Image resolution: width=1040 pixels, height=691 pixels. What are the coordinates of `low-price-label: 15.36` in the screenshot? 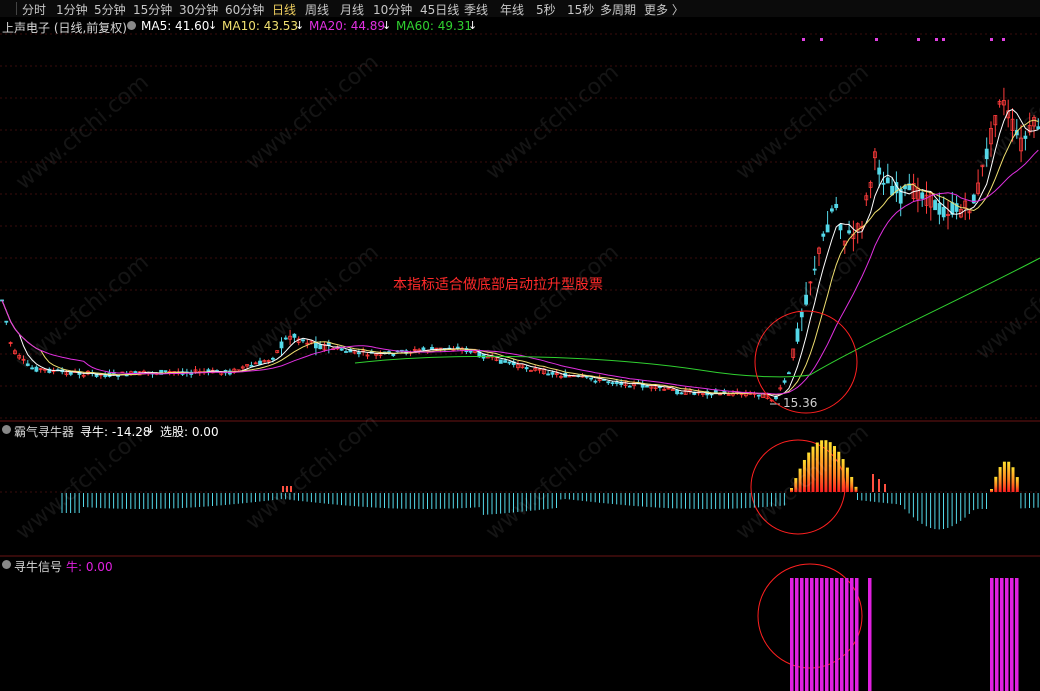 It's located at (800, 403).